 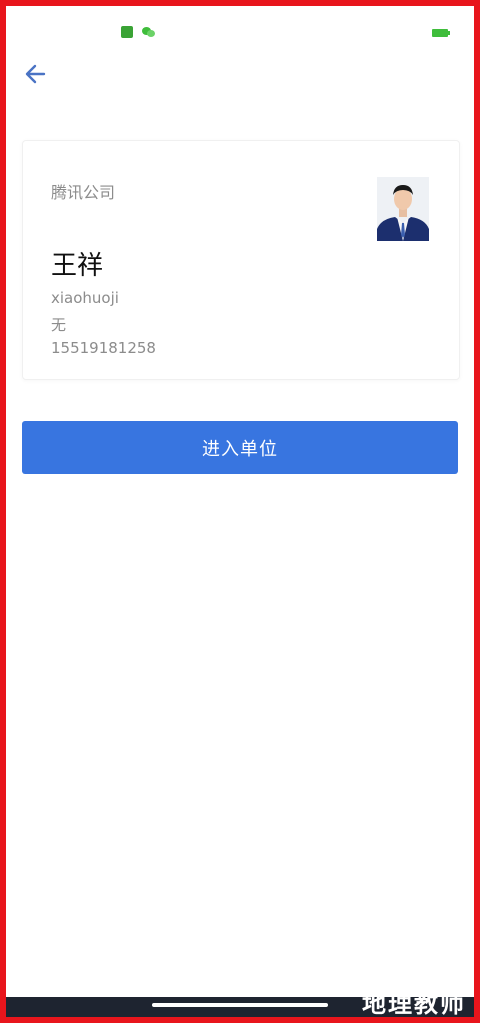 What do you see at coordinates (414, 1003) in the screenshot?
I see `watermark-text: 地理教师` at bounding box center [414, 1003].